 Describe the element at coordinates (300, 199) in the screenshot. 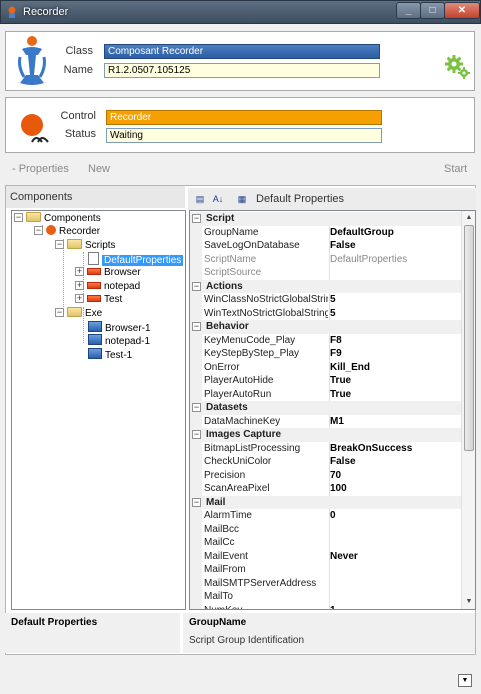

I see `property-toolbar-title: Default Properties` at that location.